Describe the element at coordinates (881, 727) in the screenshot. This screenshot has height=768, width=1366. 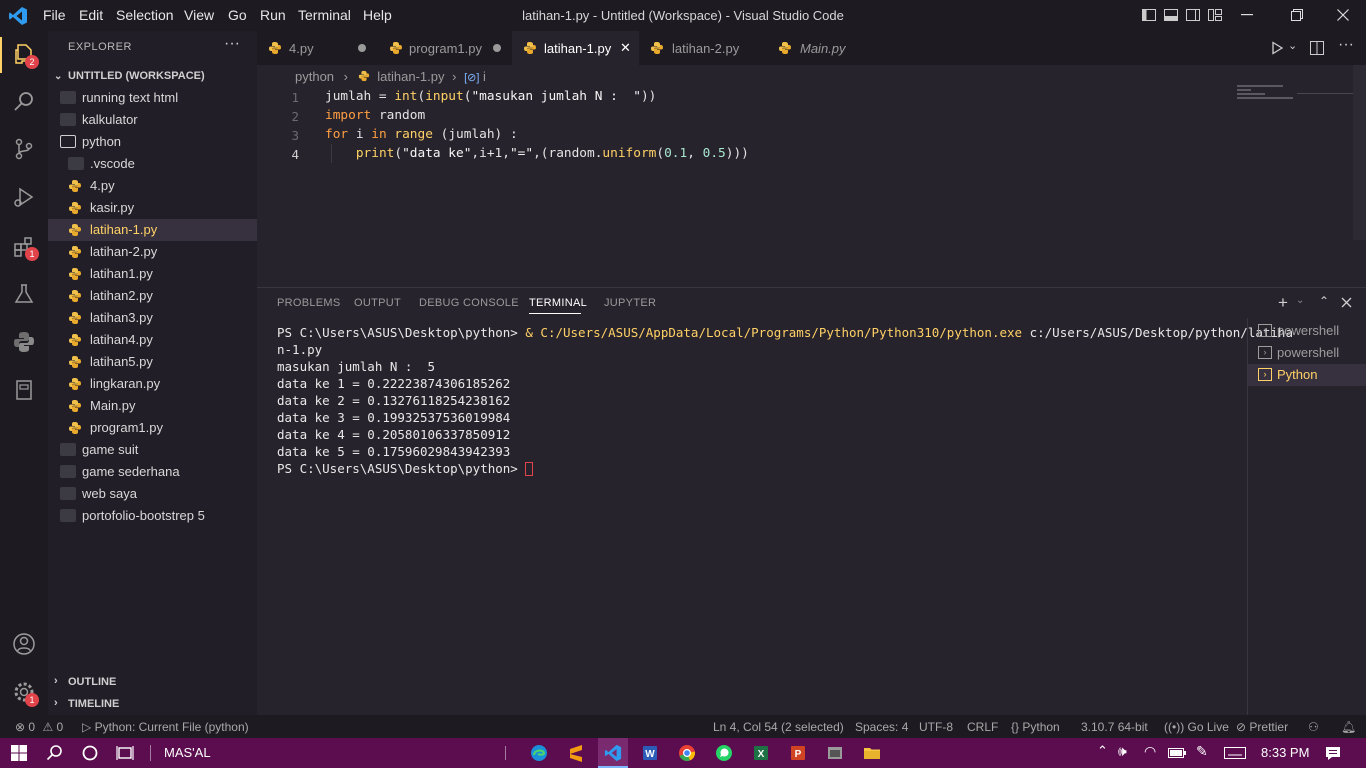
I see `indentation-status: Spaces: 4` at that location.